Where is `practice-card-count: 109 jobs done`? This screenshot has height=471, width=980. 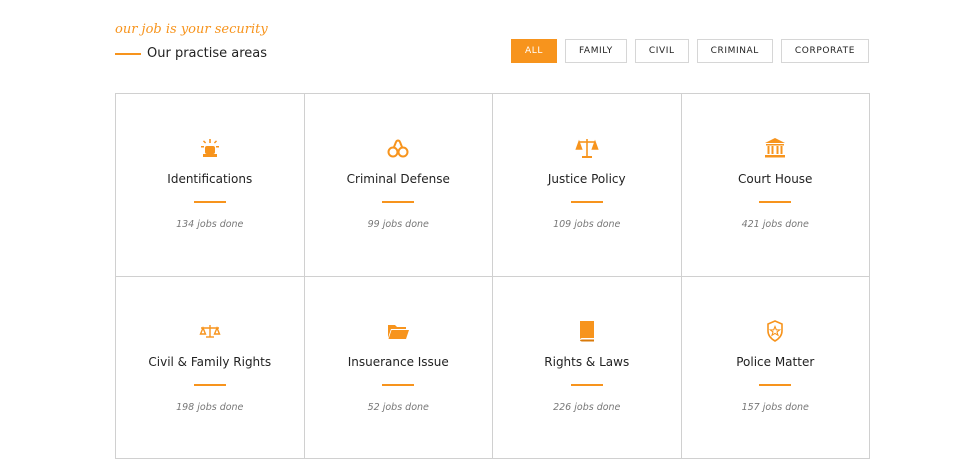
practice-card-count: 109 jobs done is located at coordinates (587, 224).